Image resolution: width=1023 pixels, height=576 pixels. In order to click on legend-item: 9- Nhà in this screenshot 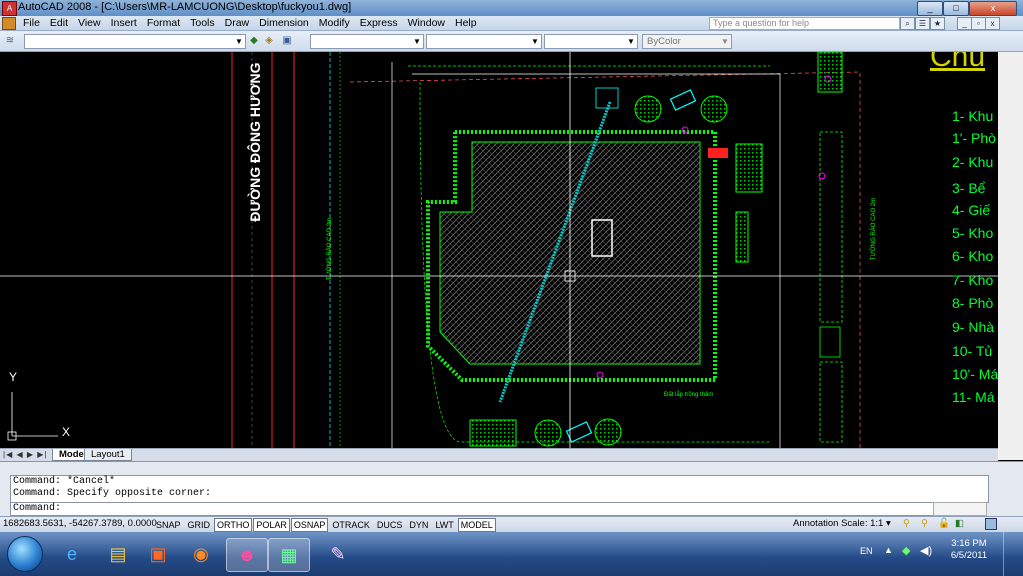, I will do `click(973, 327)`.